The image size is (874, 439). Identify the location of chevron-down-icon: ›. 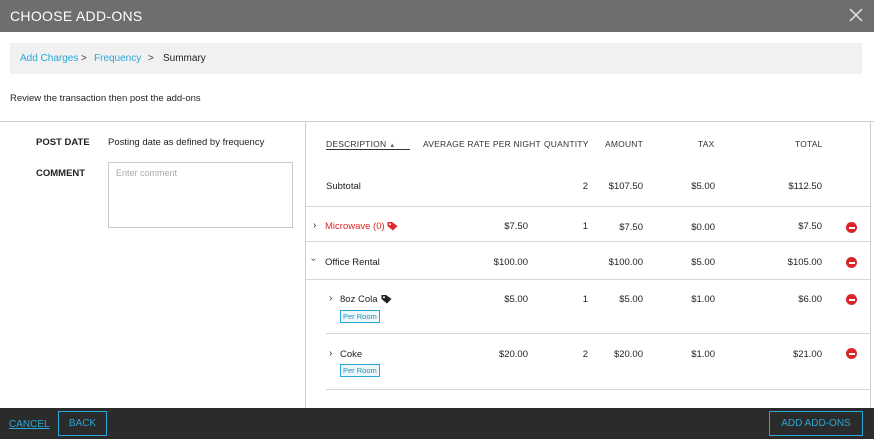
(313, 259).